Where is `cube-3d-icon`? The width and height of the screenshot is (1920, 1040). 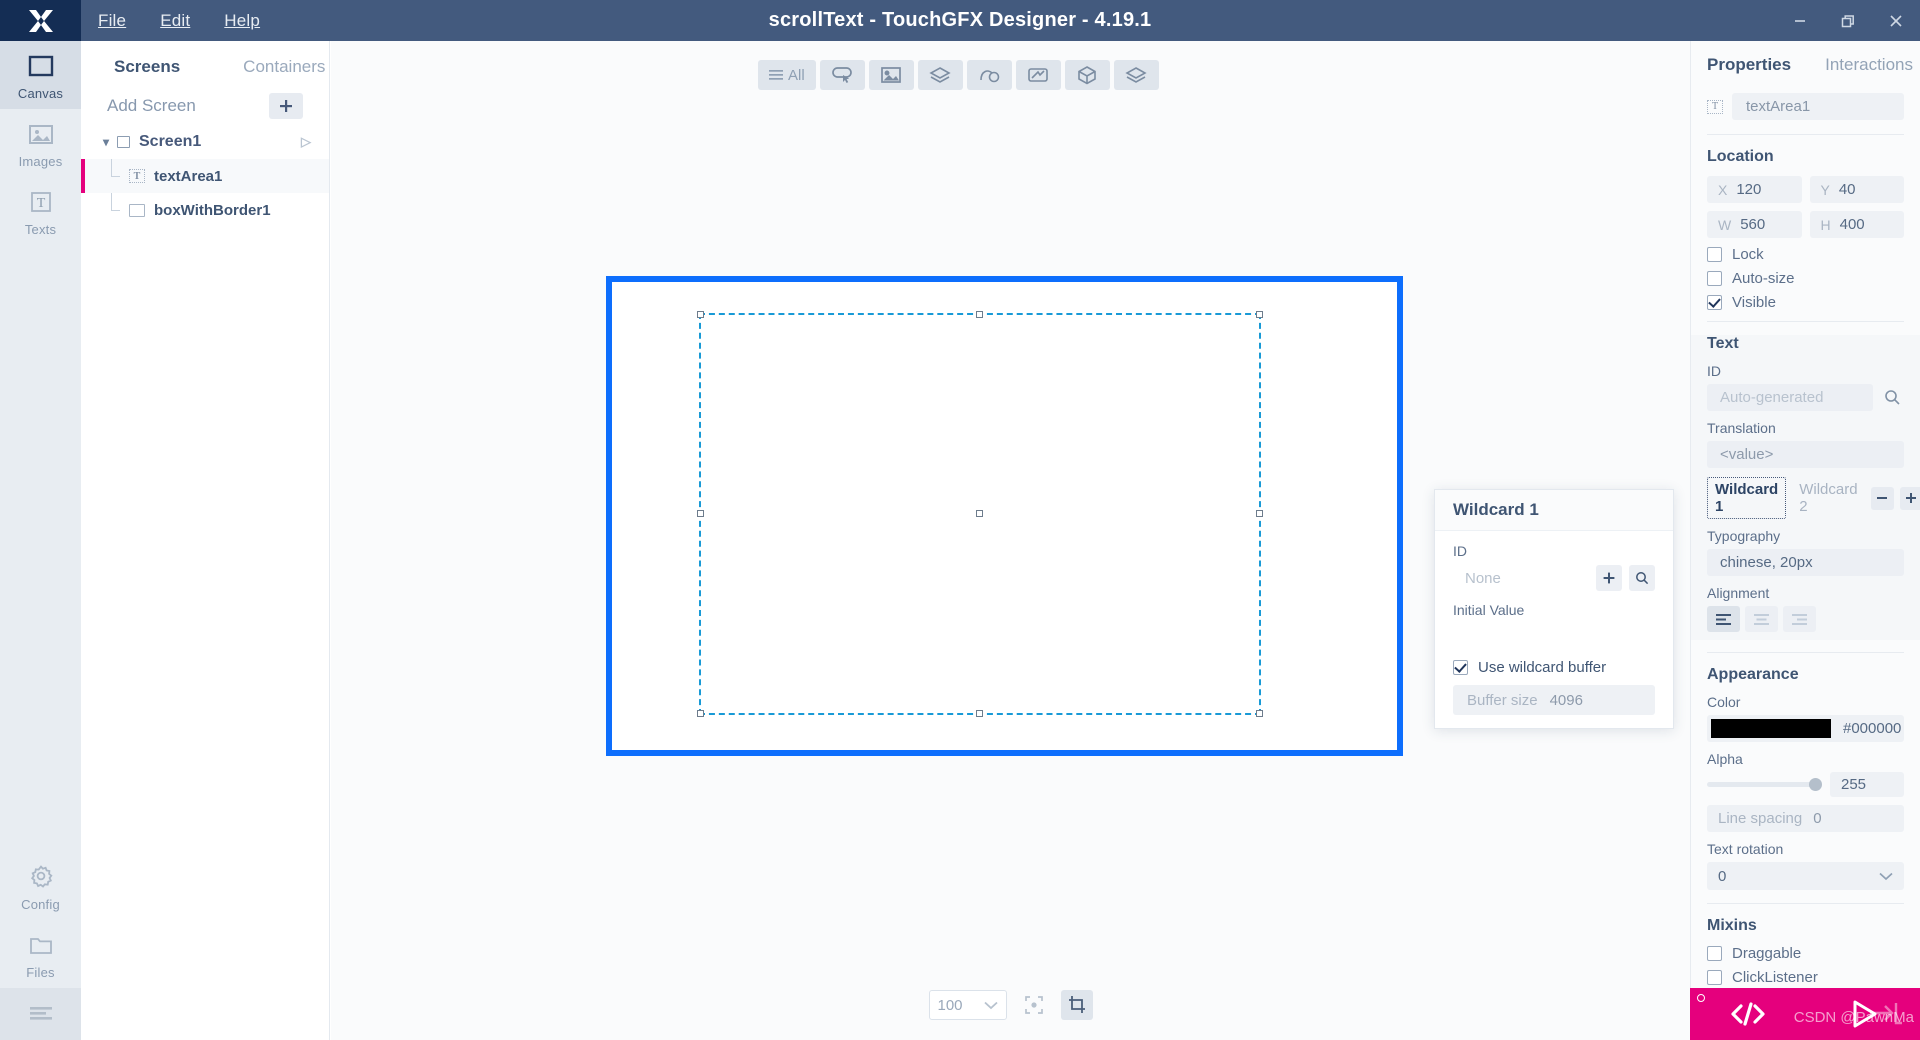 cube-3d-icon is located at coordinates (1087, 75).